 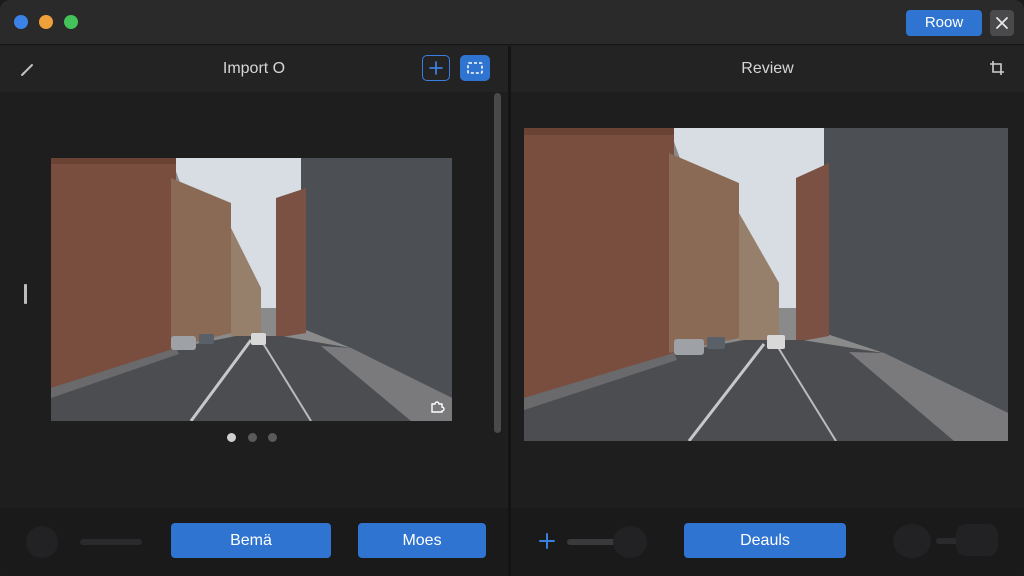 What do you see at coordinates (42, 542) in the screenshot?
I see `ghost-add-icon` at bounding box center [42, 542].